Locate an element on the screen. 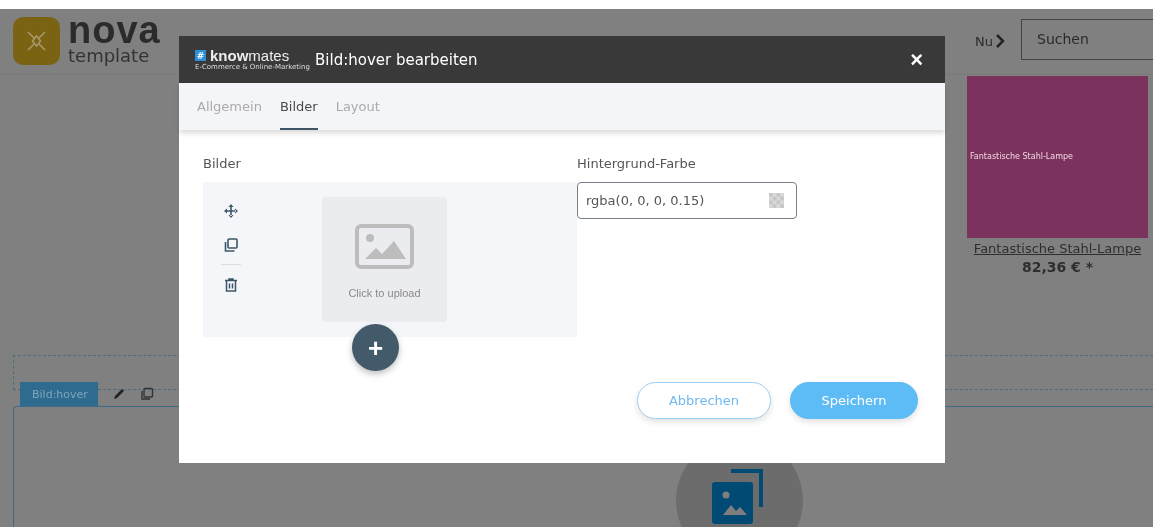 Image resolution: width=1153 pixels, height=527 pixels. upload-tile: Click to upload is located at coordinates (384, 259).